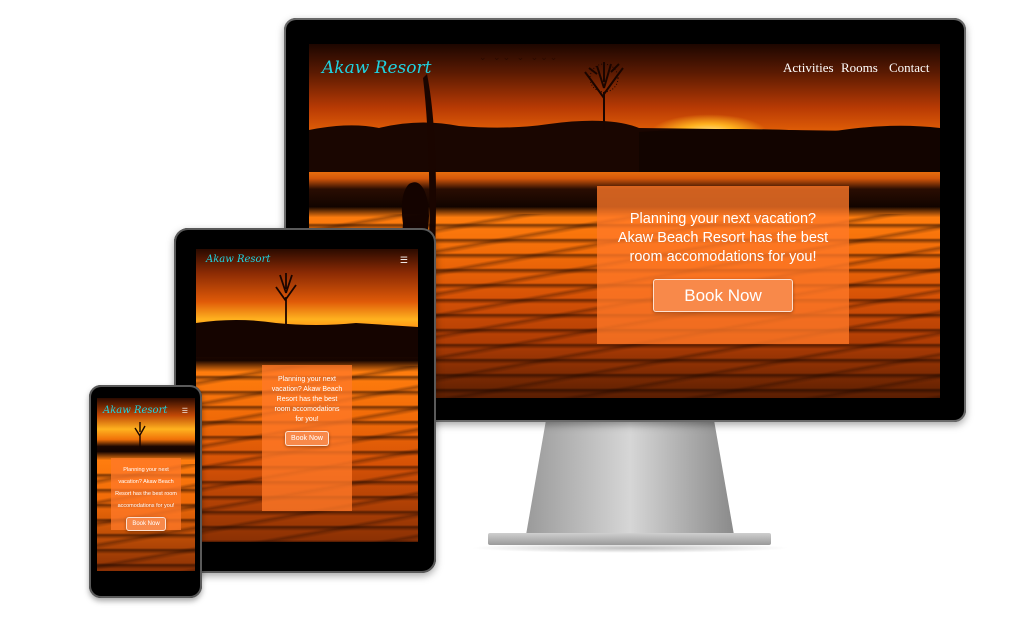 This screenshot has height=622, width=1024. What do you see at coordinates (519, 57) in the screenshot?
I see `birds: ⌄ ⌄⌄ ⌄ ⌄⌄⌄` at bounding box center [519, 57].